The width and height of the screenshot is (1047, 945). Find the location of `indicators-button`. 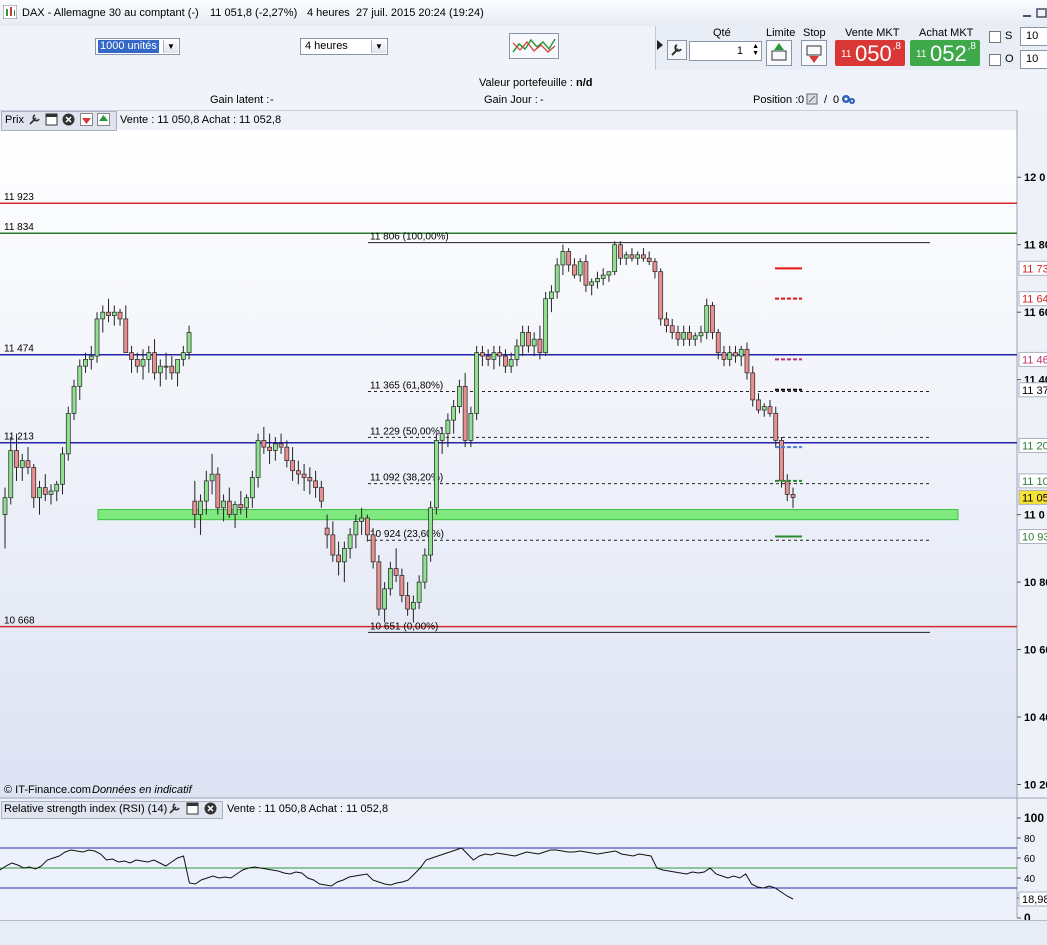

indicators-button is located at coordinates (534, 46).